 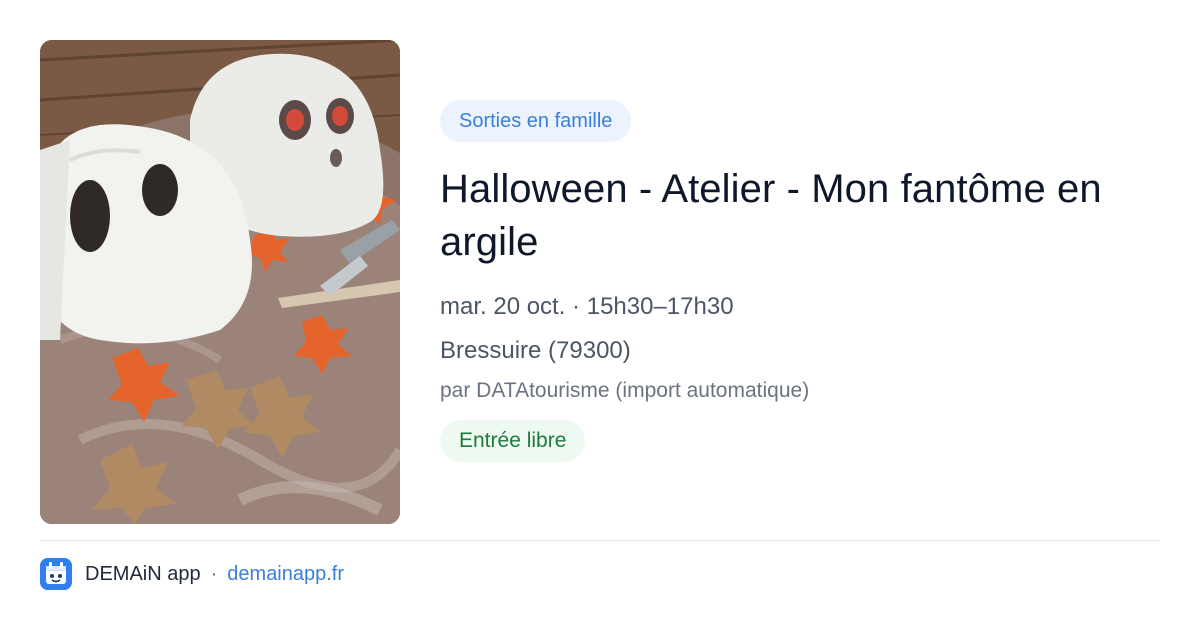 I want to click on footer: DEMAiN app · demainapp.fr, so click(x=192, y=574).